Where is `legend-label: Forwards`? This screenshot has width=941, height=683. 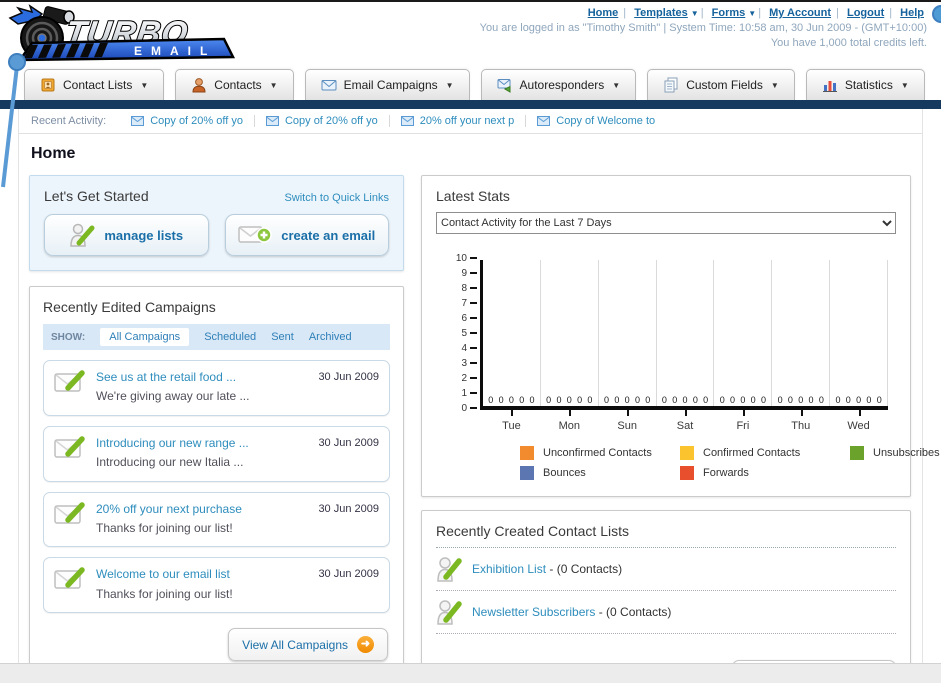 legend-label: Forwards is located at coordinates (726, 473).